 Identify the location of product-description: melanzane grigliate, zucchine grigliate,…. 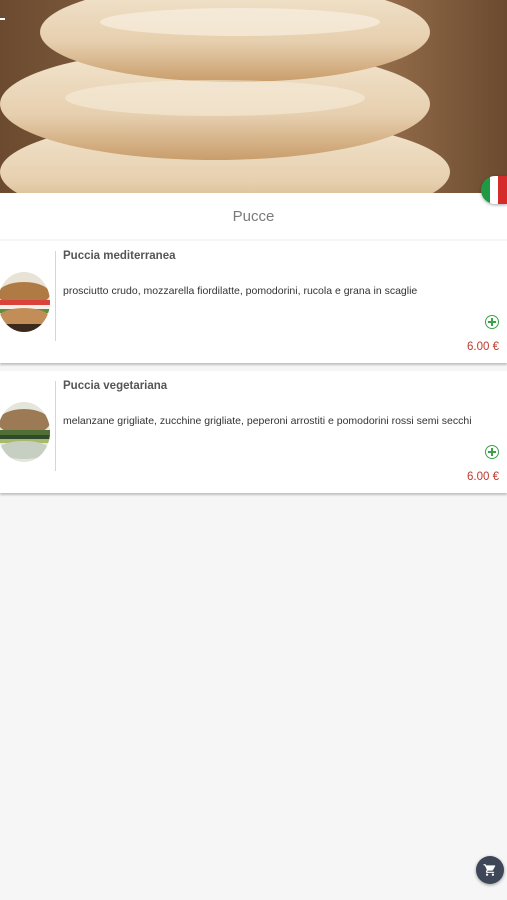
(267, 421).